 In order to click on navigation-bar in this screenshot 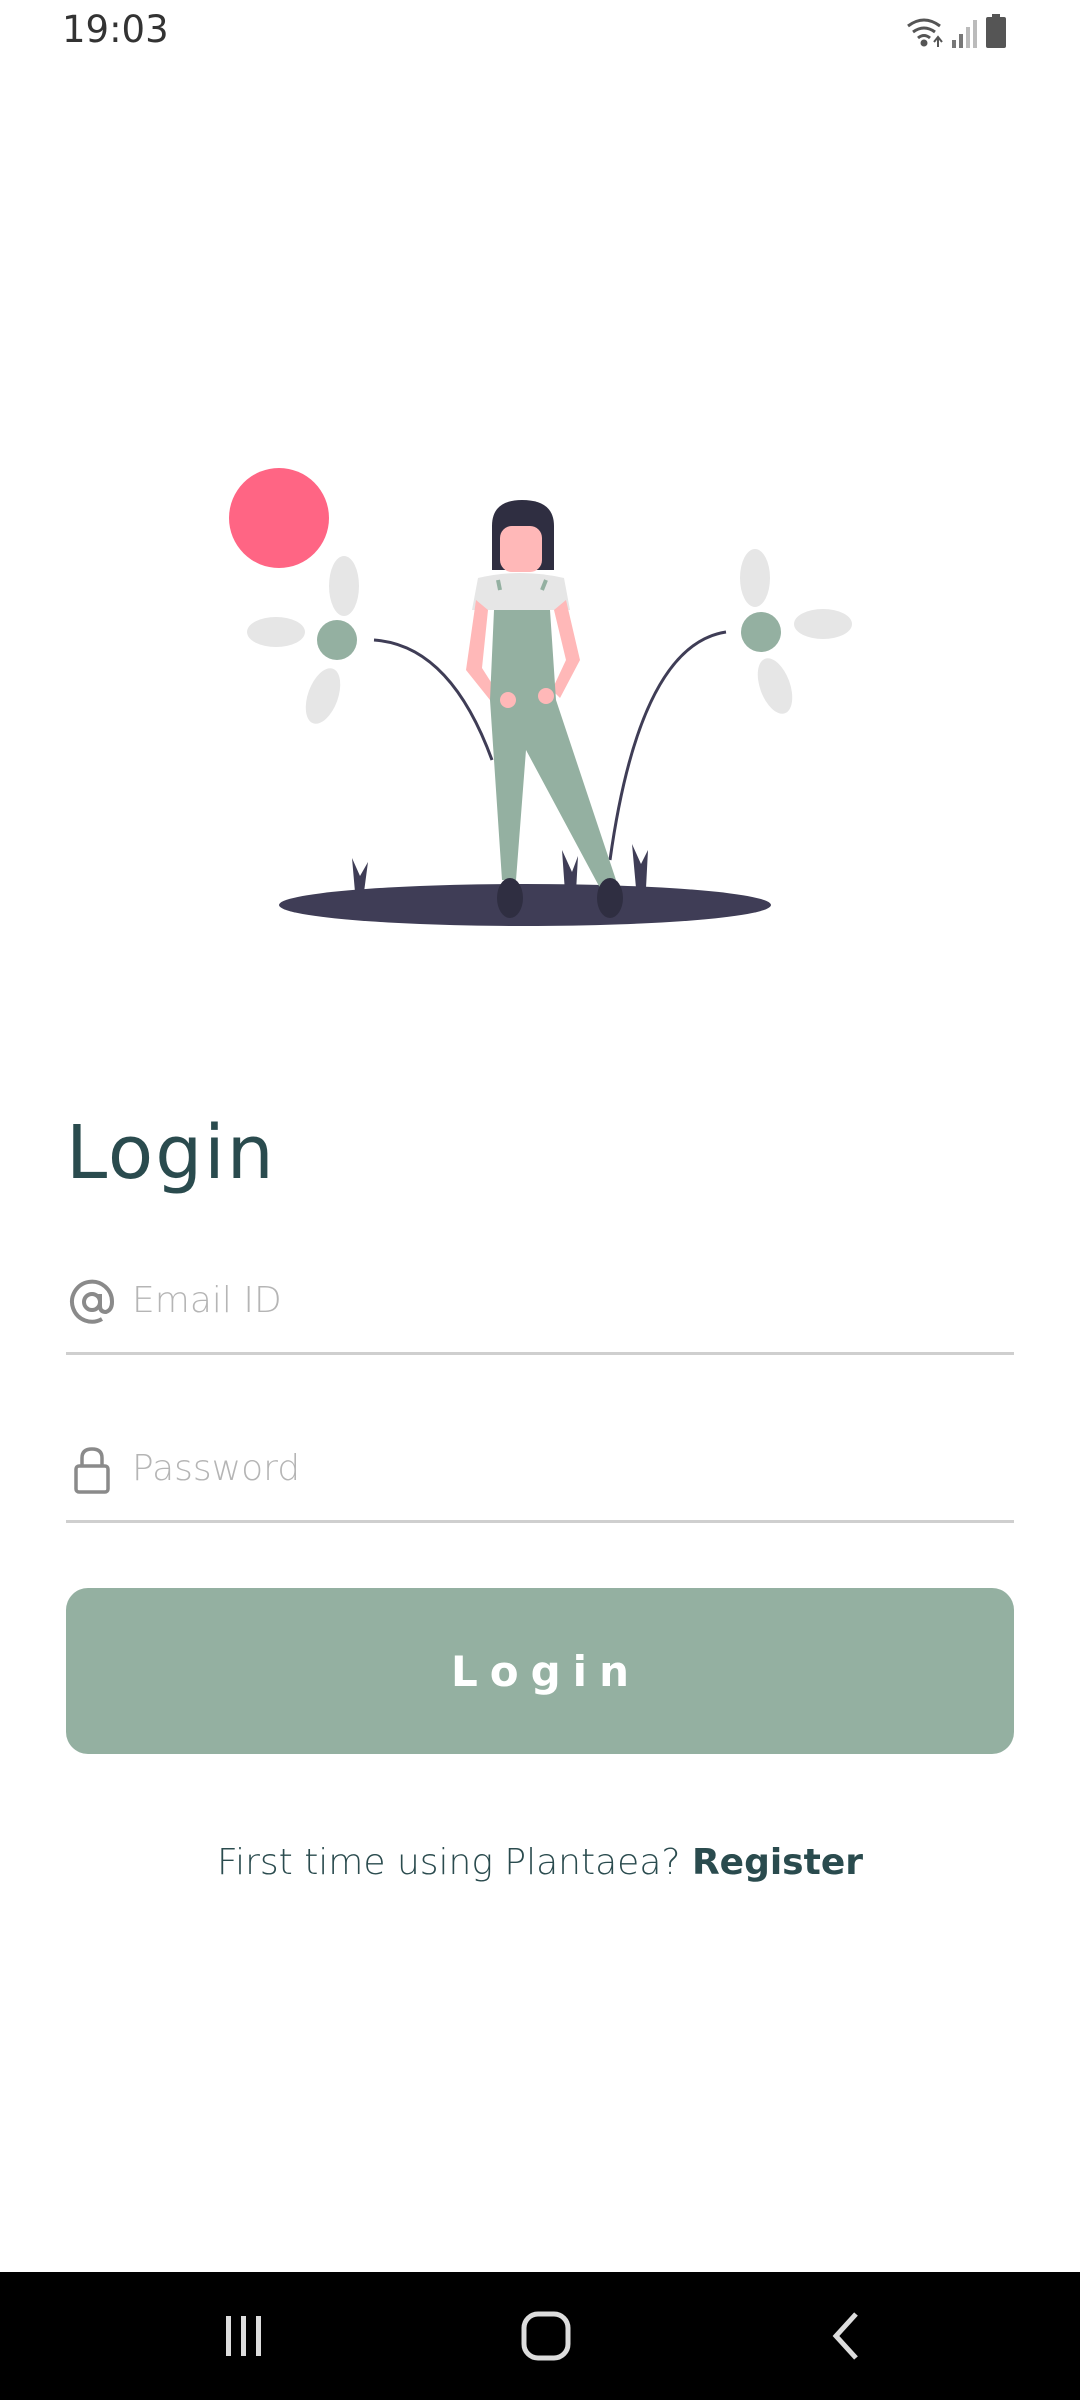, I will do `click(540, 2336)`.